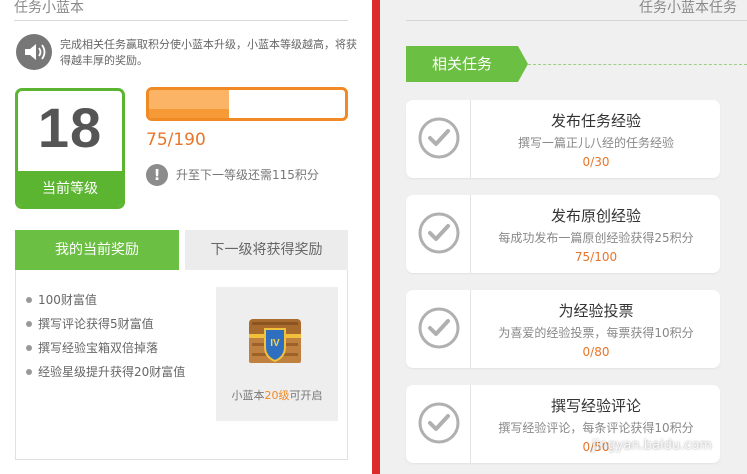 The image size is (747, 474). Describe the element at coordinates (596, 257) in the screenshot. I see `task-progress: 75/100` at that location.